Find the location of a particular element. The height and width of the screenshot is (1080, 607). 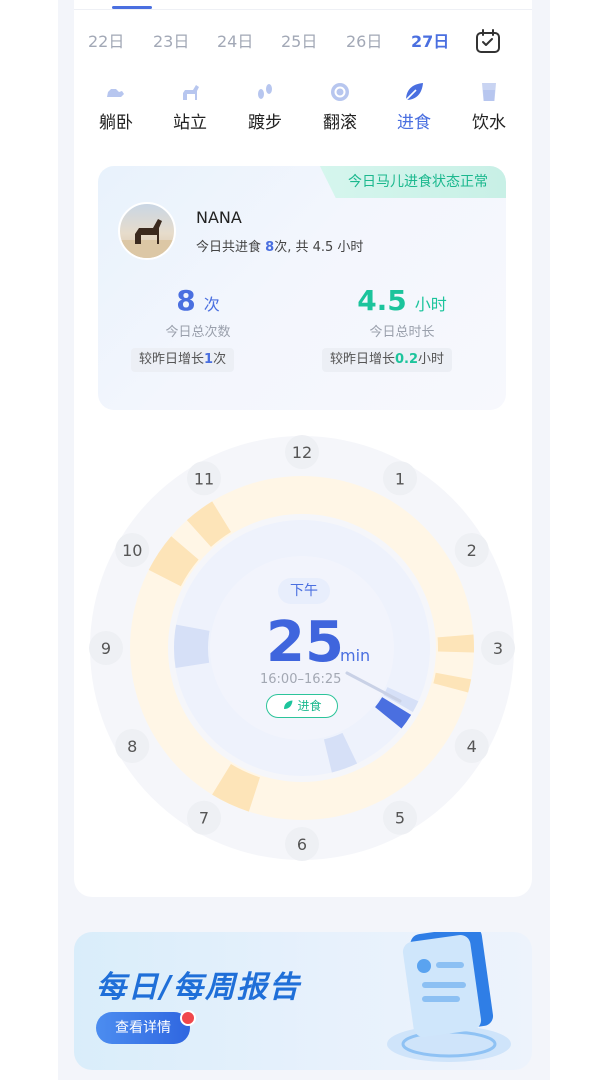

count-caption: 今日总次数 is located at coordinates (198, 332).